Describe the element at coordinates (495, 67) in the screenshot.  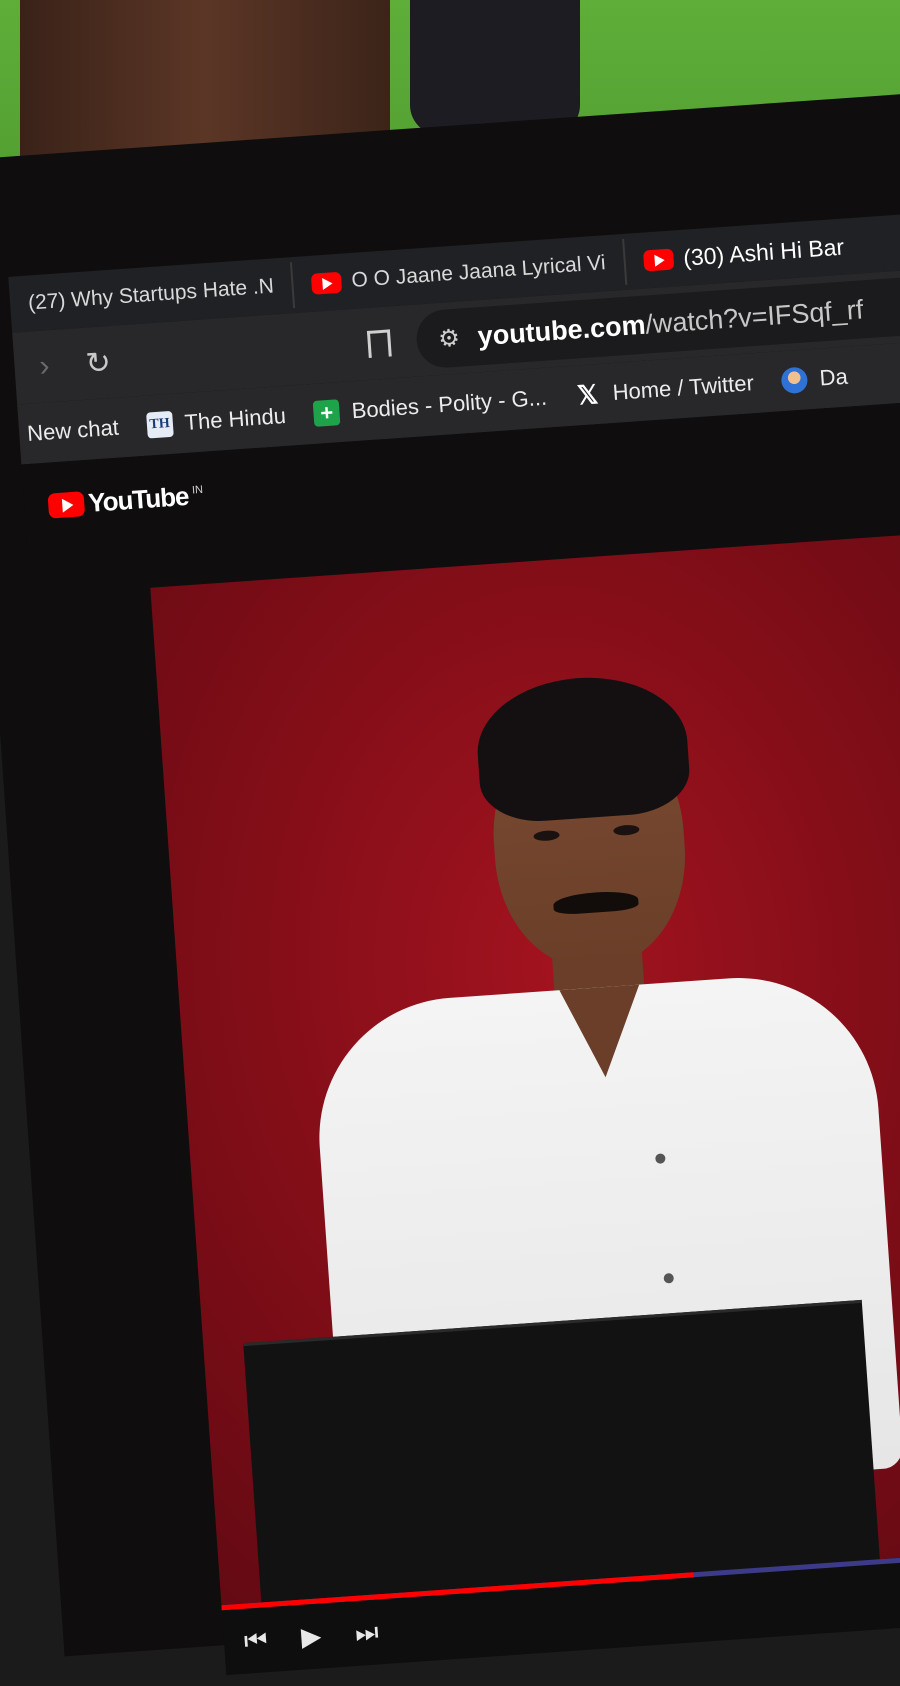
I see `hanging-cloth` at that location.